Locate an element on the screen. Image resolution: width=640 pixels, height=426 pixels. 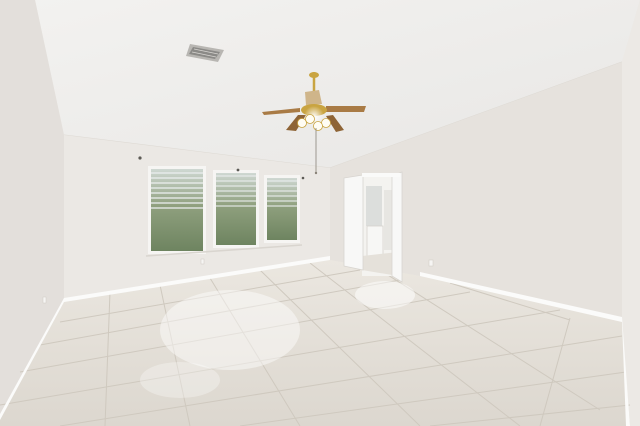
window-left is located at coordinates (177, 210).